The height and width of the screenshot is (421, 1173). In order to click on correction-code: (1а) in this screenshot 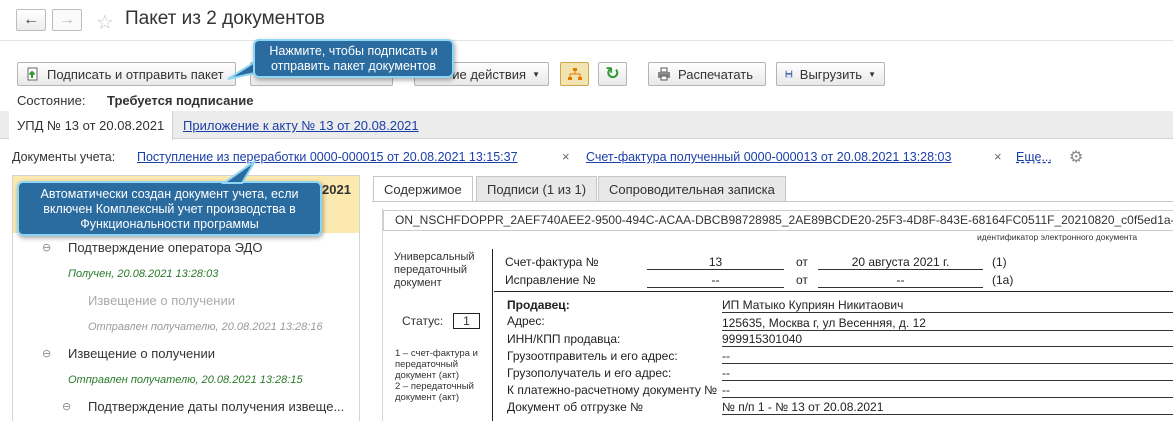, I will do `click(1003, 280)`.